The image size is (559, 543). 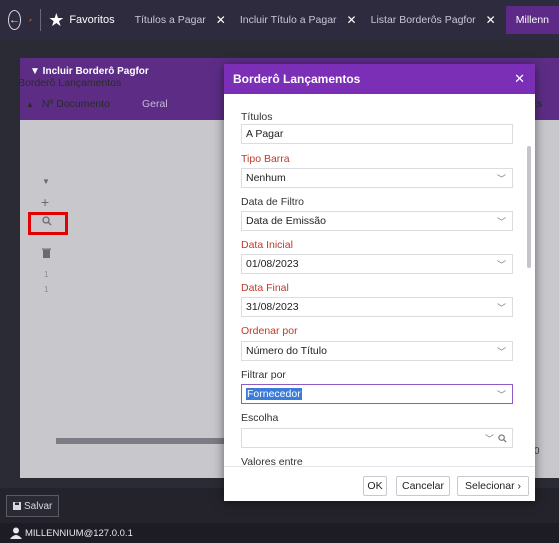 I want to click on cancel-button: Cancelar, so click(x=423, y=486).